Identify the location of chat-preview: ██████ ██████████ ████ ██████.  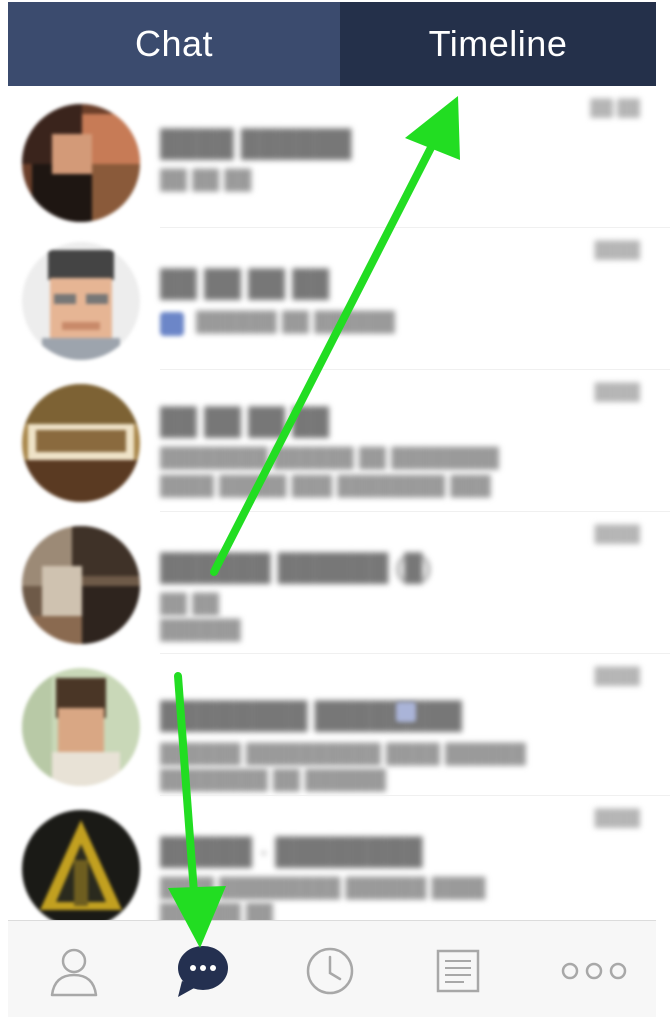
(343, 754).